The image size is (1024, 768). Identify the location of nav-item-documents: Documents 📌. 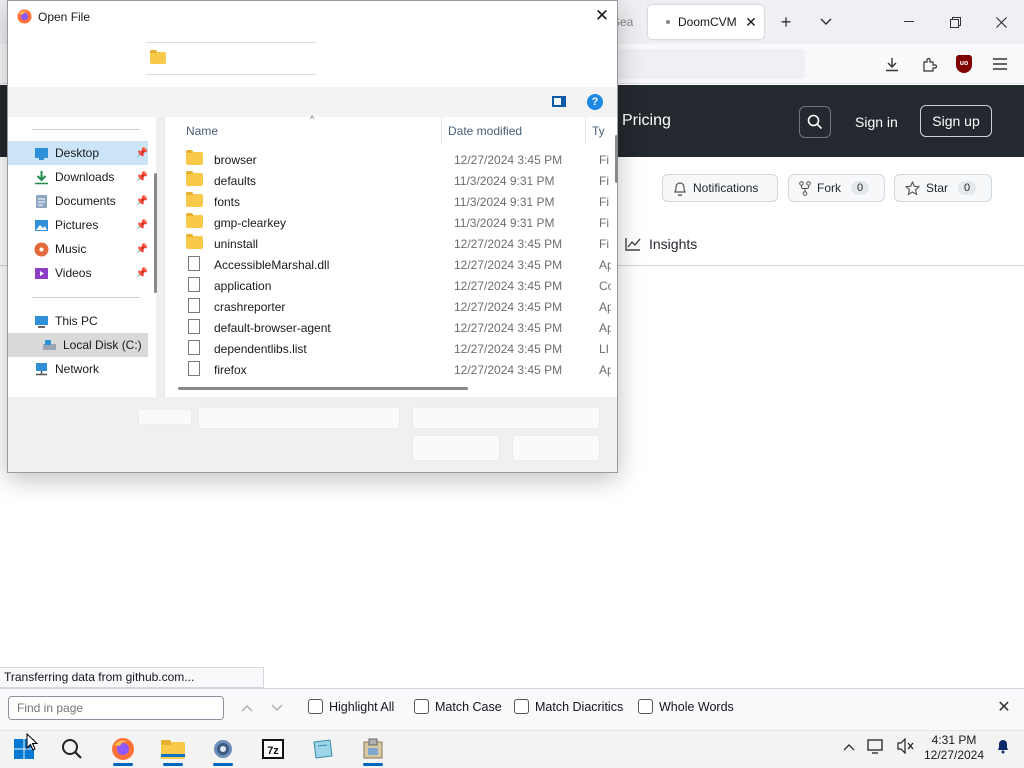
(78, 201).